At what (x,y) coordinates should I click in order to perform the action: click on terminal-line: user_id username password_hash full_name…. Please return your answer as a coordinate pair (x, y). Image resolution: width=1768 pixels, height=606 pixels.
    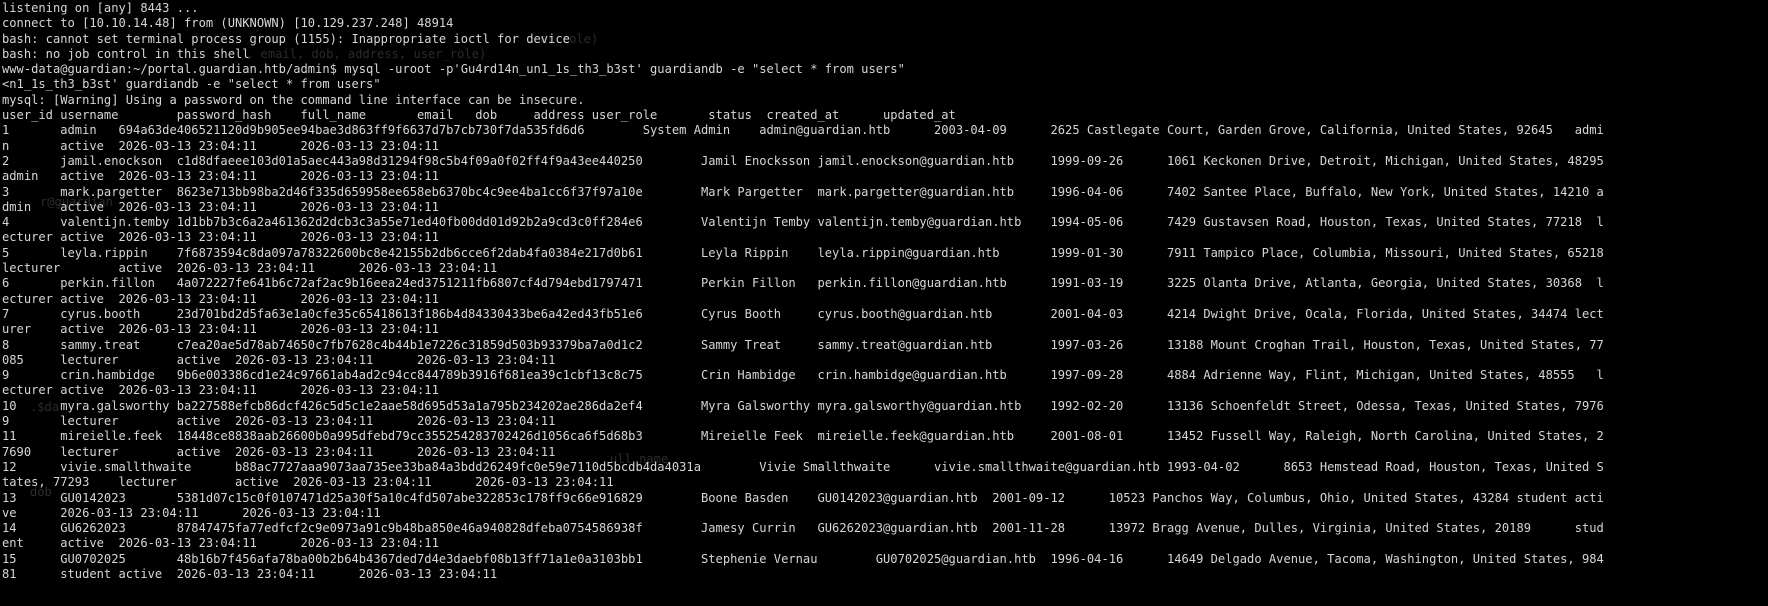
    Looking at the image, I should click on (479, 115).